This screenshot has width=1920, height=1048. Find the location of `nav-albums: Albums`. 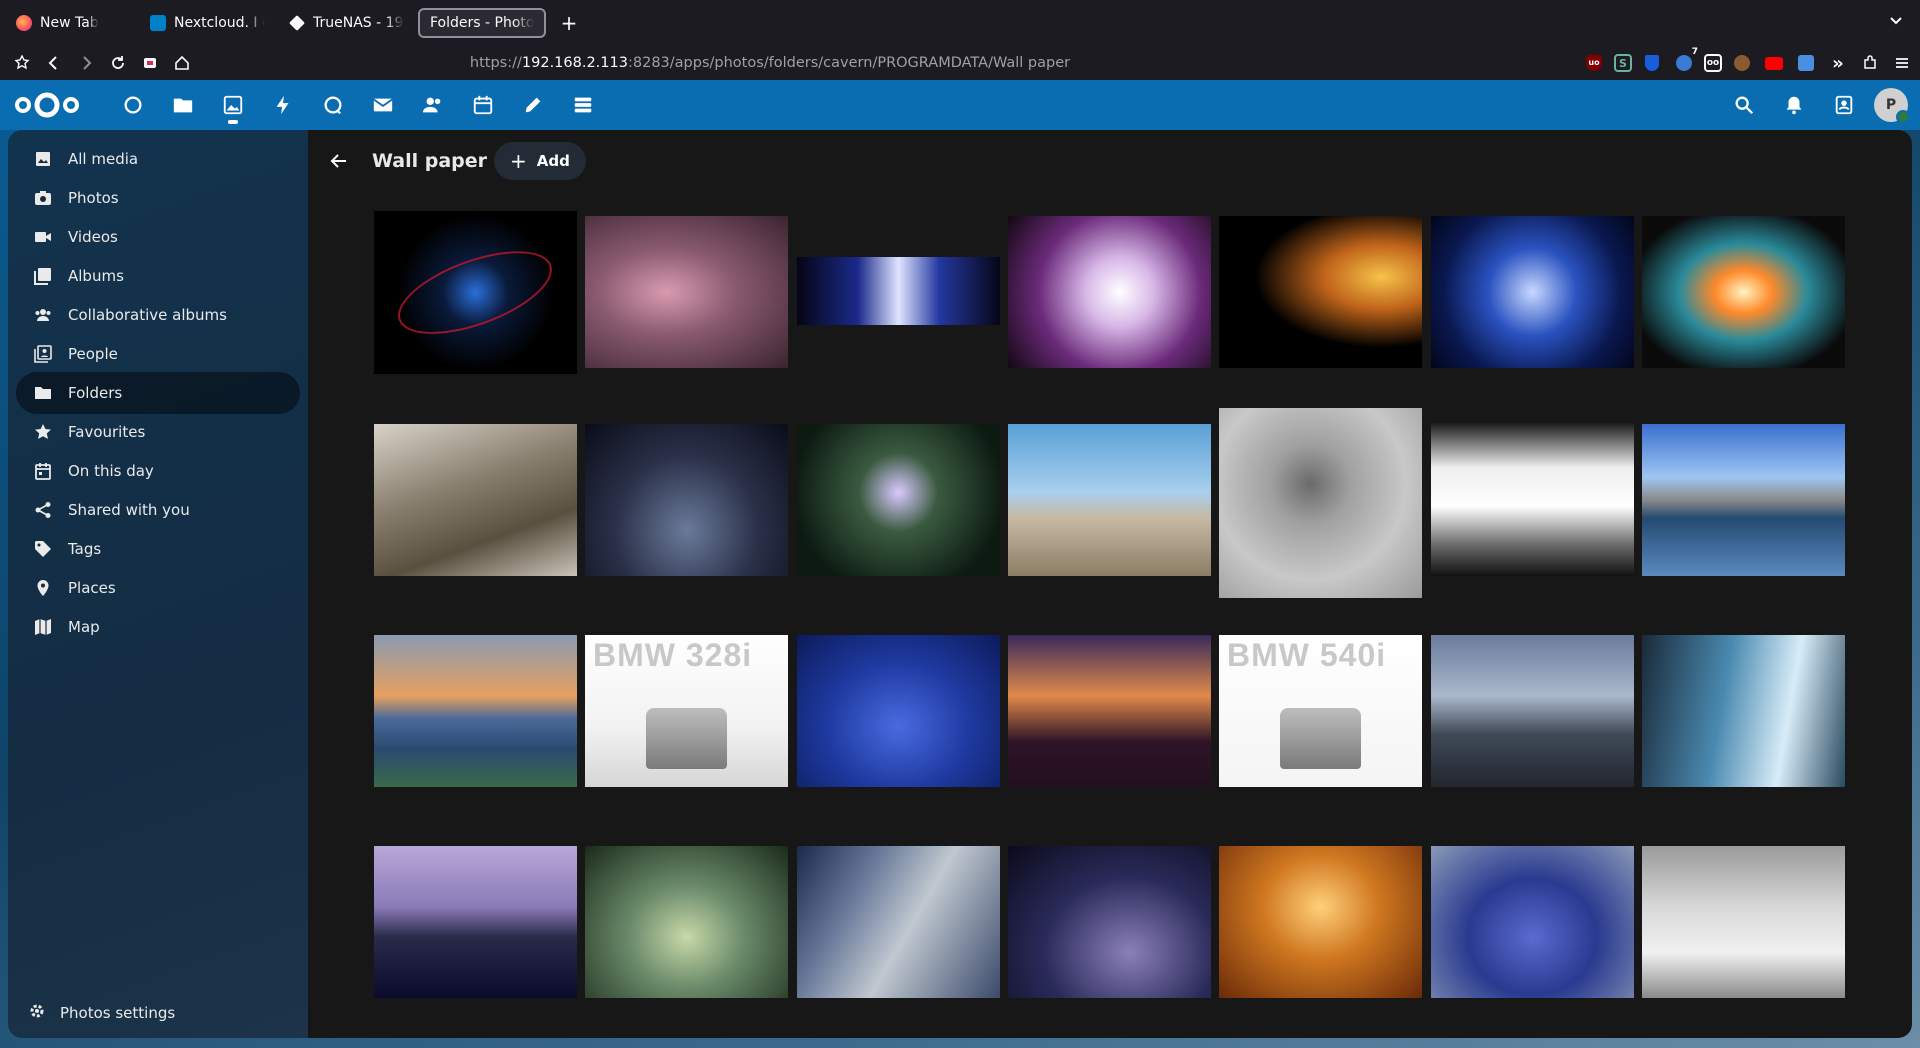

nav-albums: Albums is located at coordinates (158, 276).